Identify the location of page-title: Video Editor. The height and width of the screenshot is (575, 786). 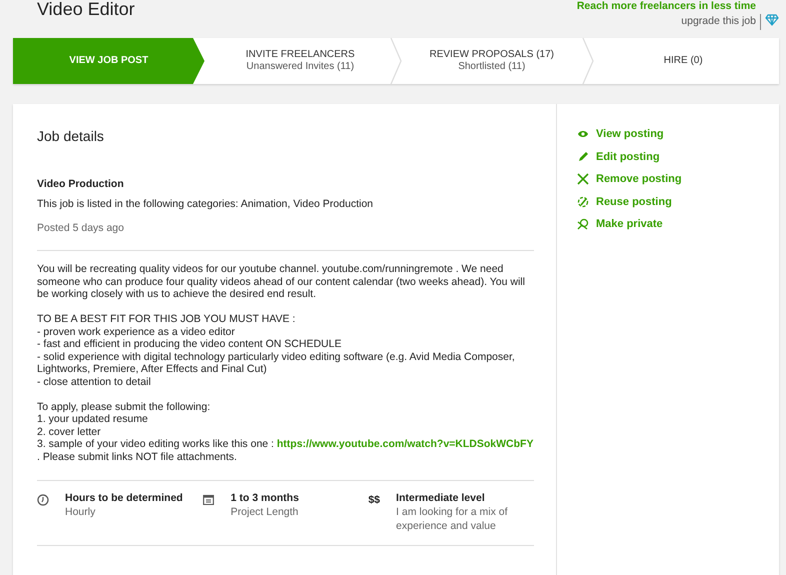
(86, 10).